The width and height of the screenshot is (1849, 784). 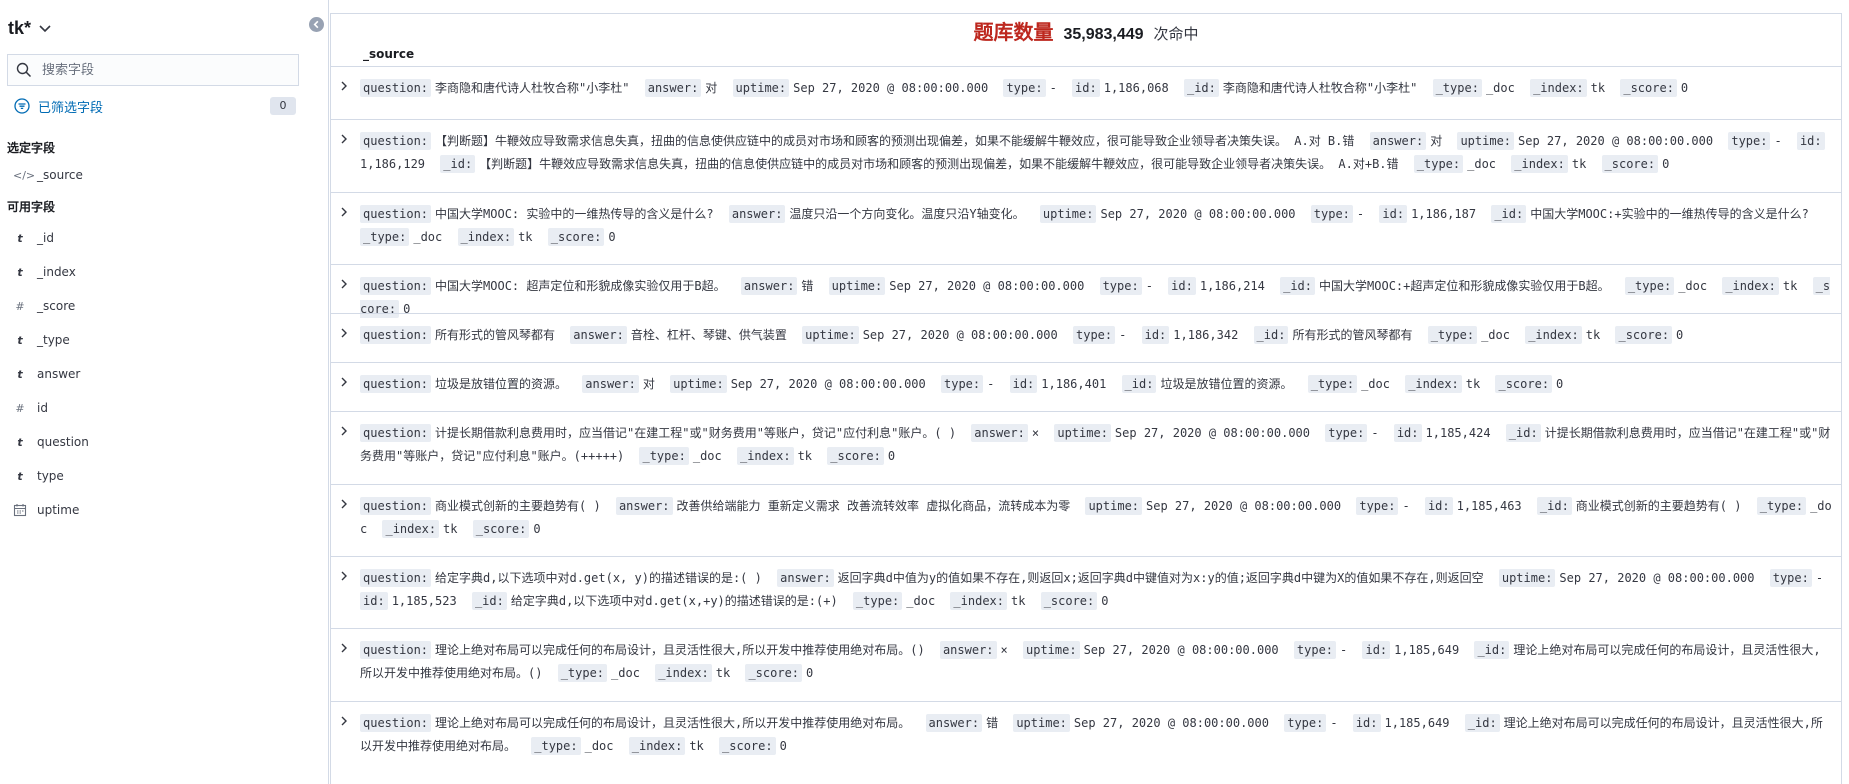 I want to click on field-item-answer: t answer, so click(x=46, y=374).